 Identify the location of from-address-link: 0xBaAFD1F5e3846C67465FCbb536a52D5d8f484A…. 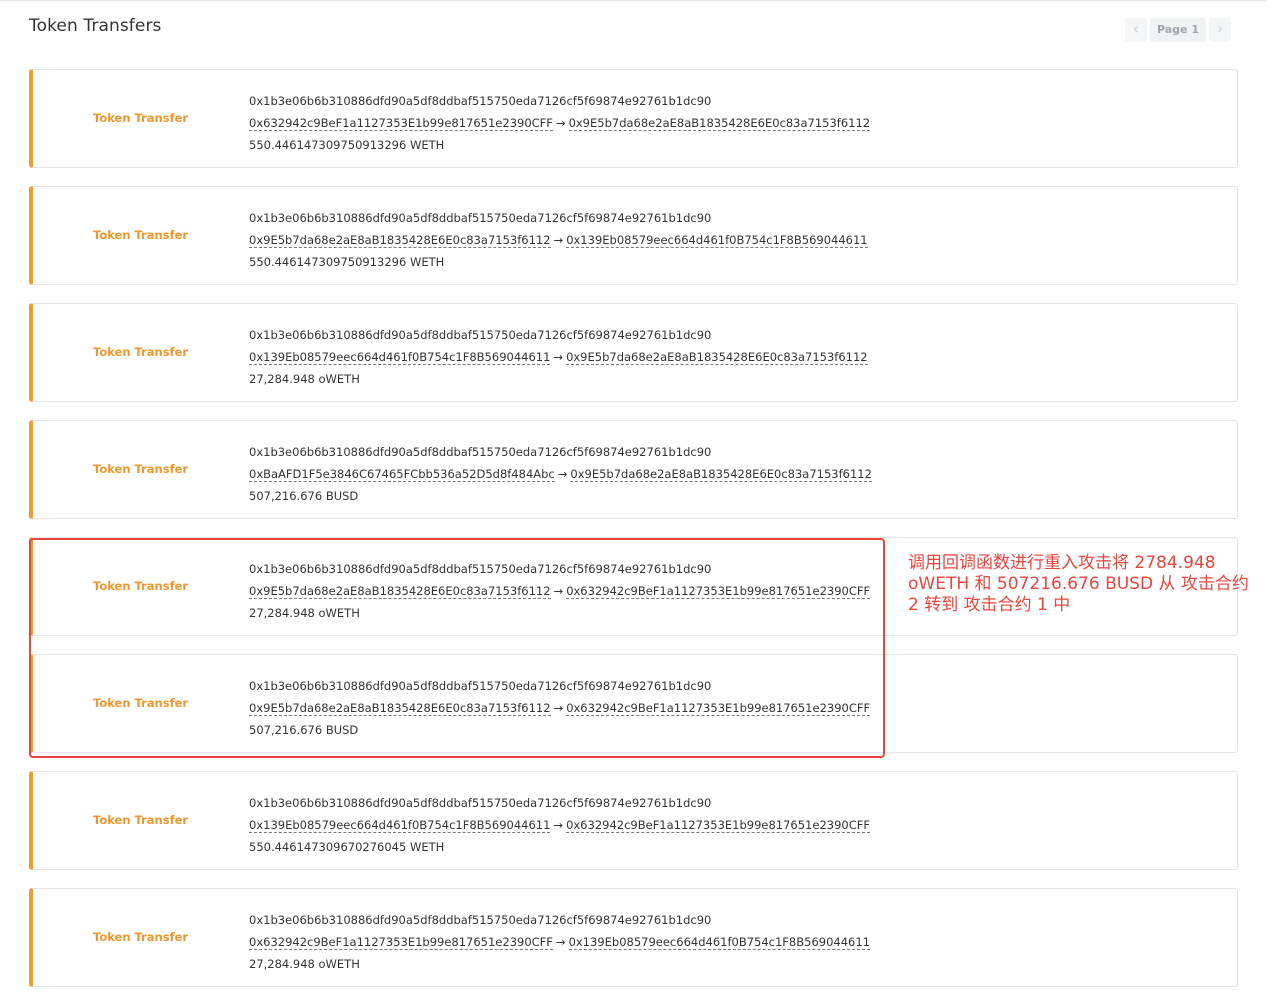
(402, 474).